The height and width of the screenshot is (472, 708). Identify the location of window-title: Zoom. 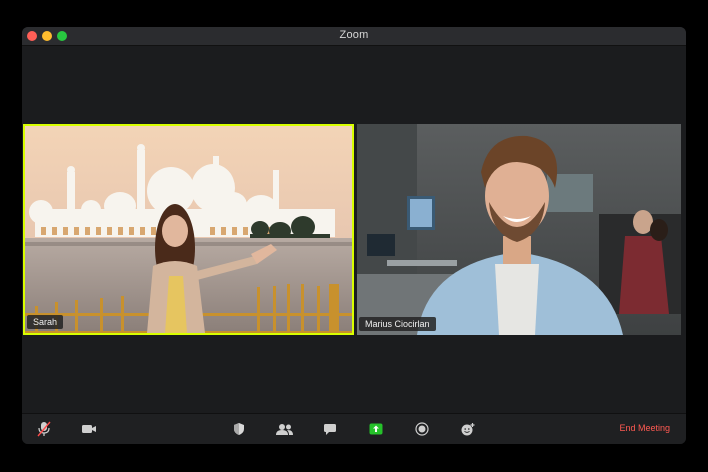
(354, 35).